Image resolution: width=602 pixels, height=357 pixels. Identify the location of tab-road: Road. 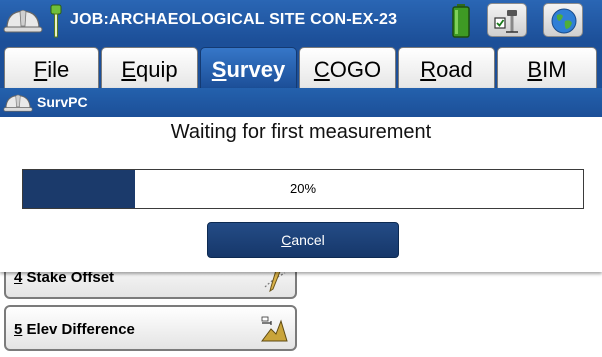
(446, 67).